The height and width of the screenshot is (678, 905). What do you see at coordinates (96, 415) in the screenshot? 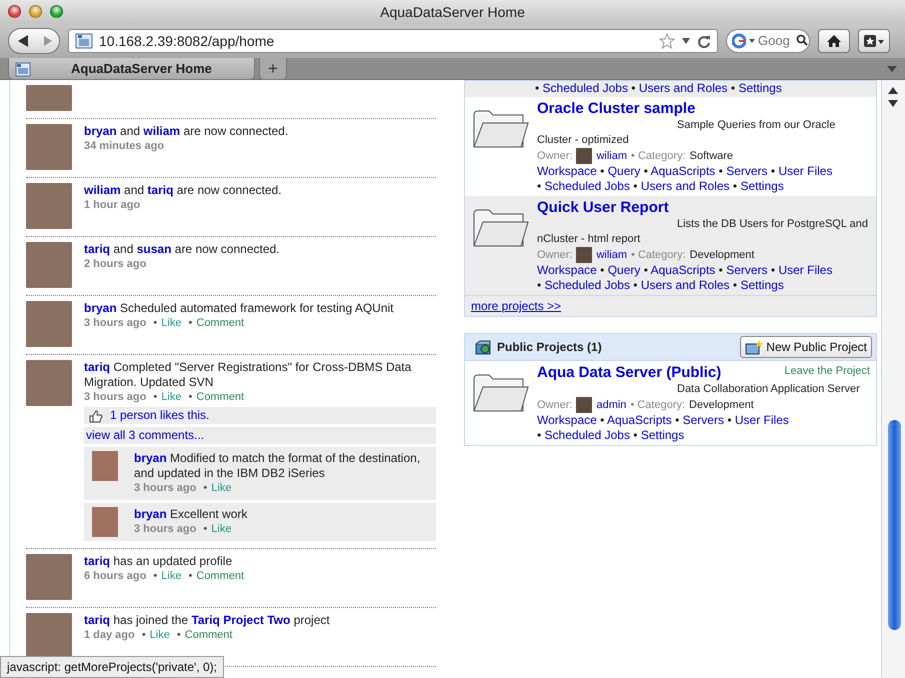
I see `thumbs-up-icon` at bounding box center [96, 415].